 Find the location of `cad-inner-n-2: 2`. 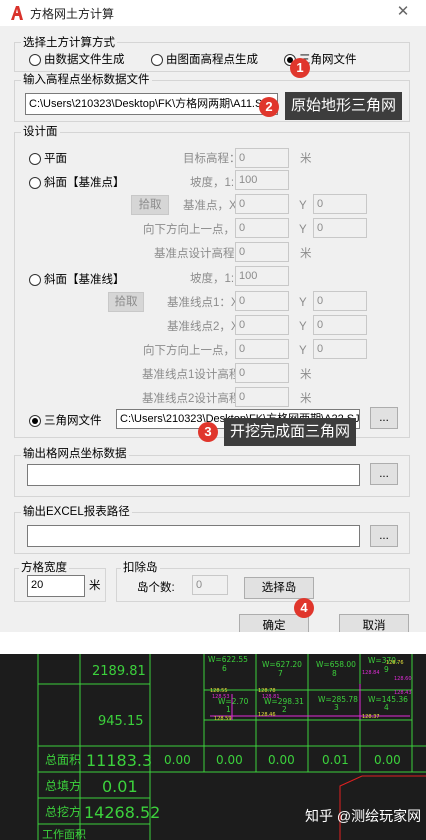

cad-inner-n-2: 2 is located at coordinates (284, 709).